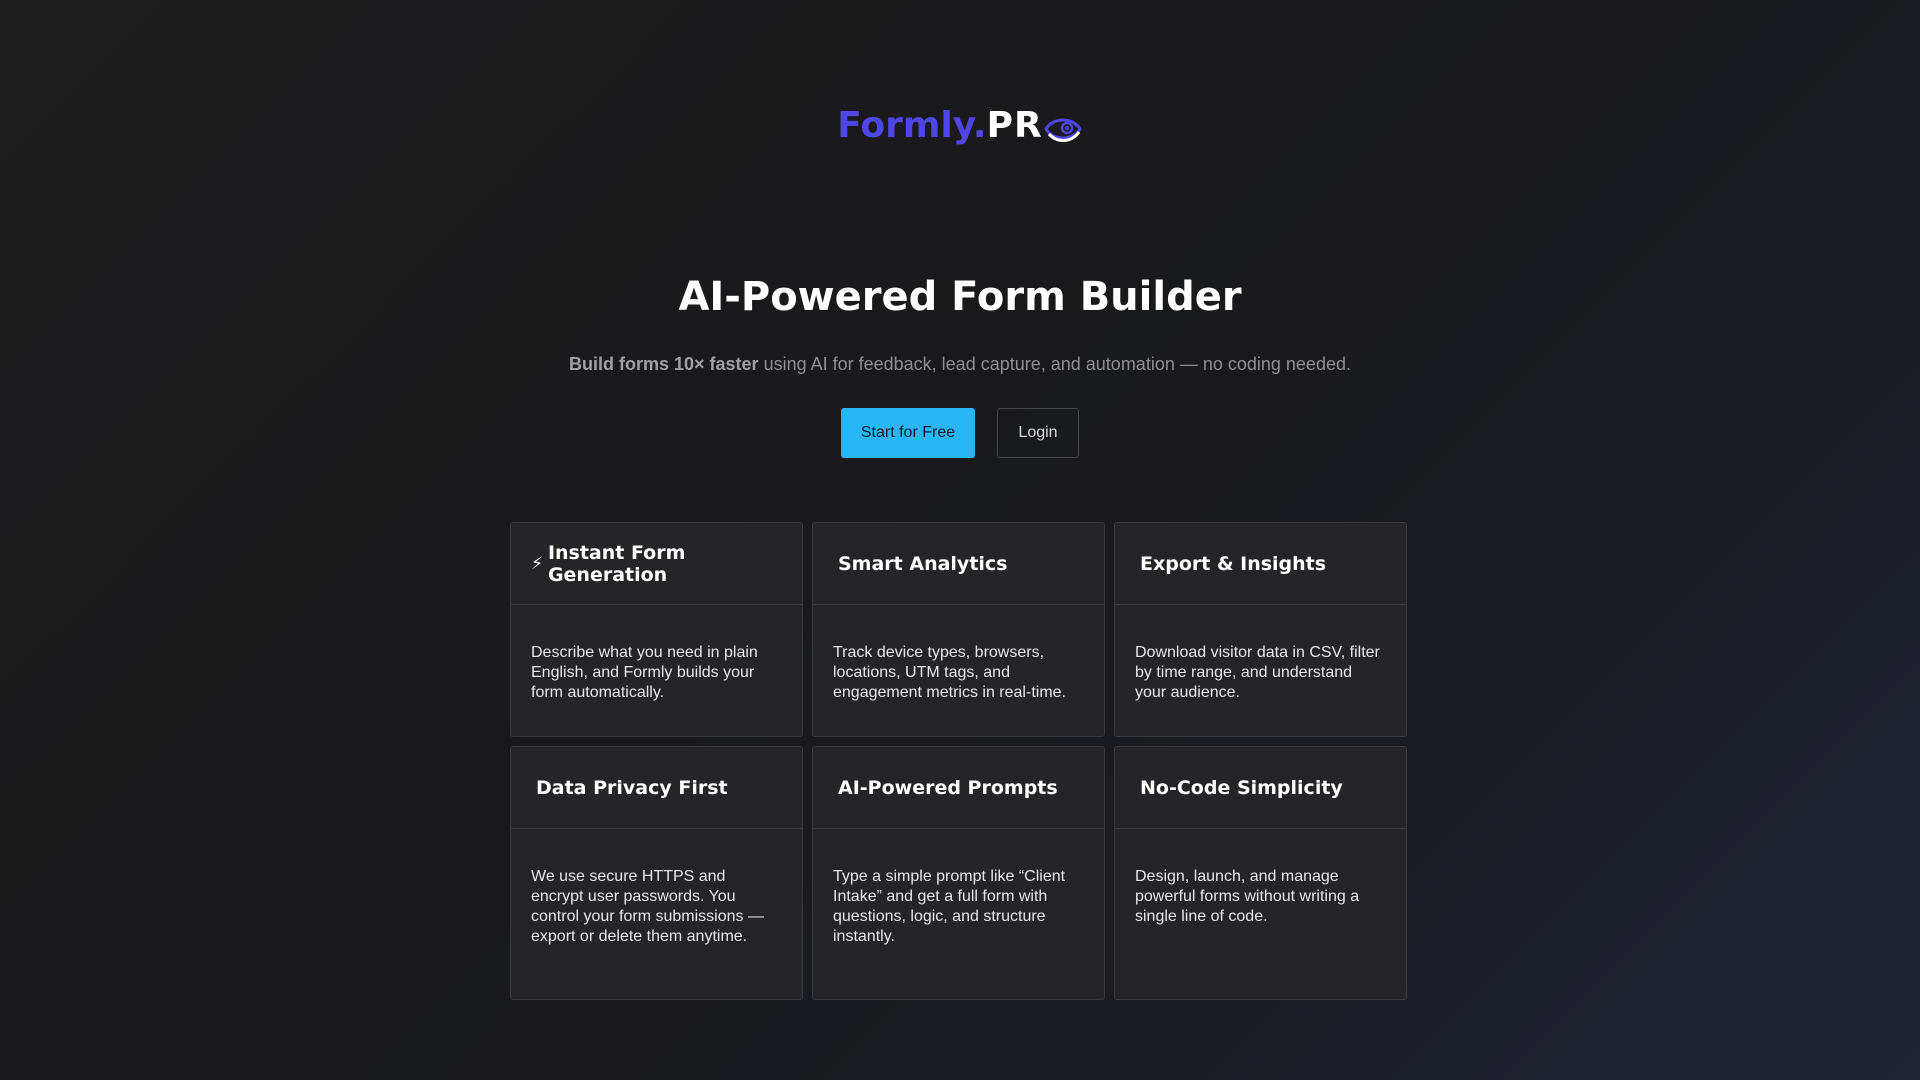 Image resolution: width=1920 pixels, height=1080 pixels. What do you see at coordinates (664, 364) in the screenshot?
I see `subtitle-emphasis: Build forms 10× faster` at bounding box center [664, 364].